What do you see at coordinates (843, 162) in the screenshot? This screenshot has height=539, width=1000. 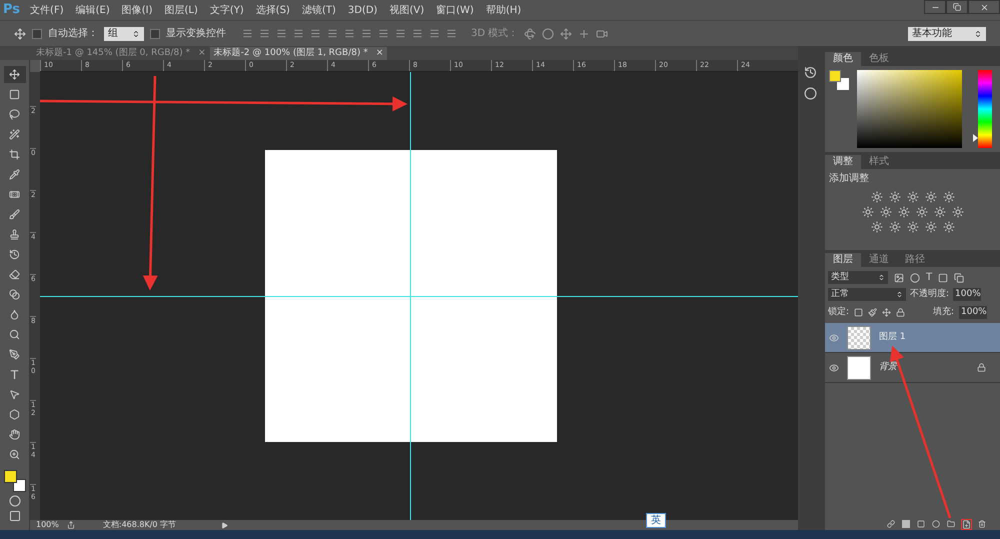 I see `panel-tab: 调整` at bounding box center [843, 162].